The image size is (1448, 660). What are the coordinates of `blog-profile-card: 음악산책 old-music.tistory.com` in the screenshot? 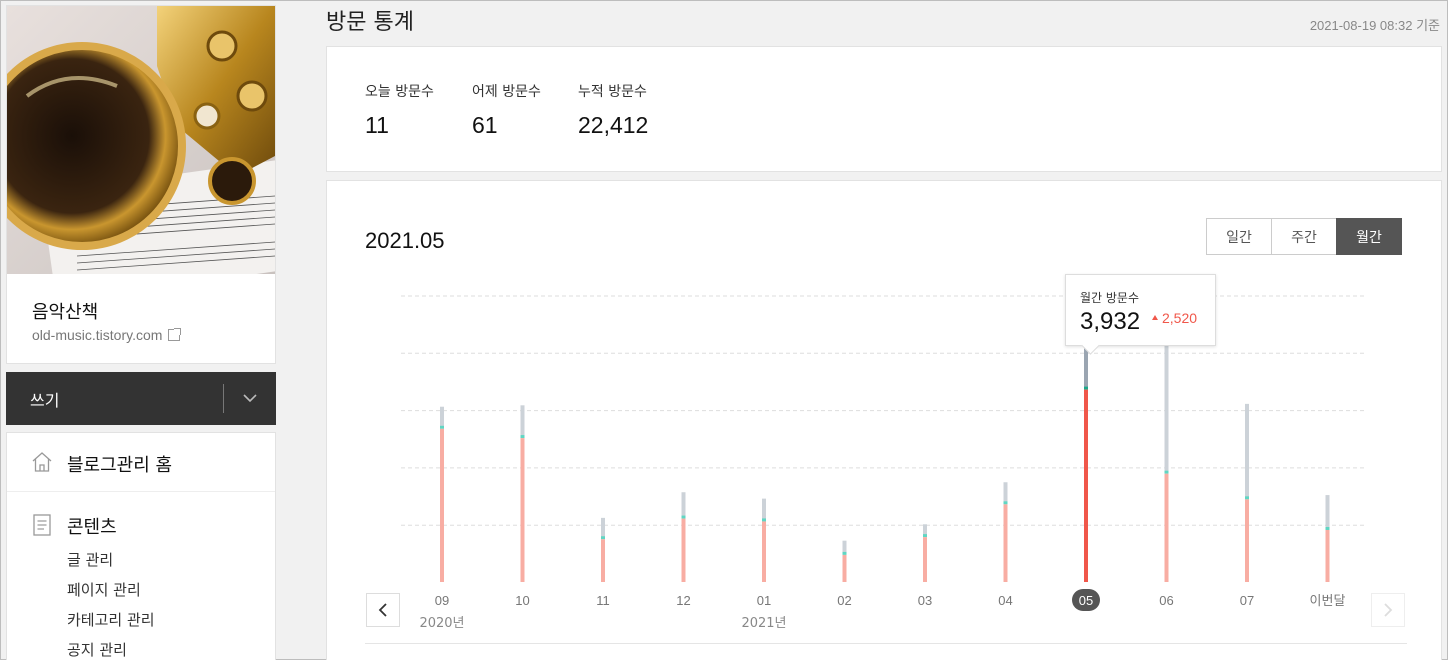 It's located at (141, 184).